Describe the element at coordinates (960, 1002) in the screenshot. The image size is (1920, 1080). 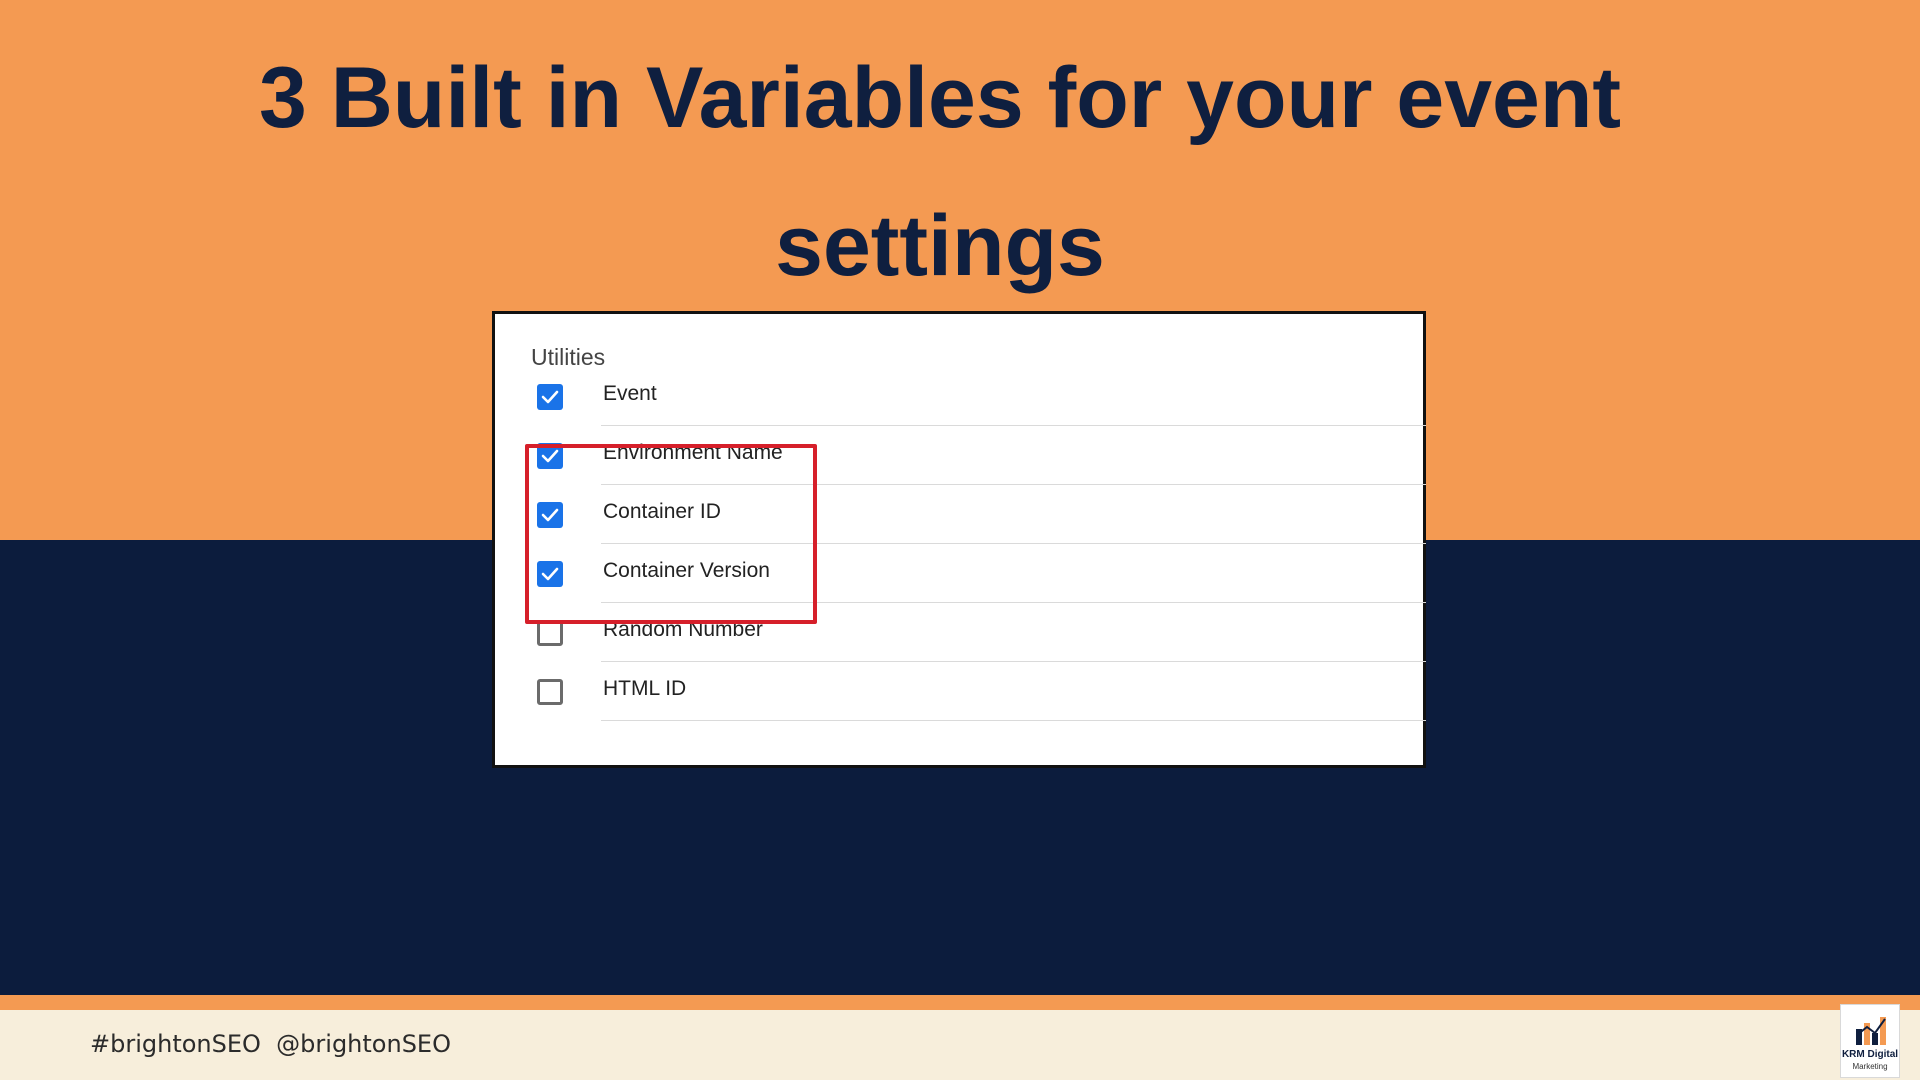
I see `footer-accent-strip` at that location.